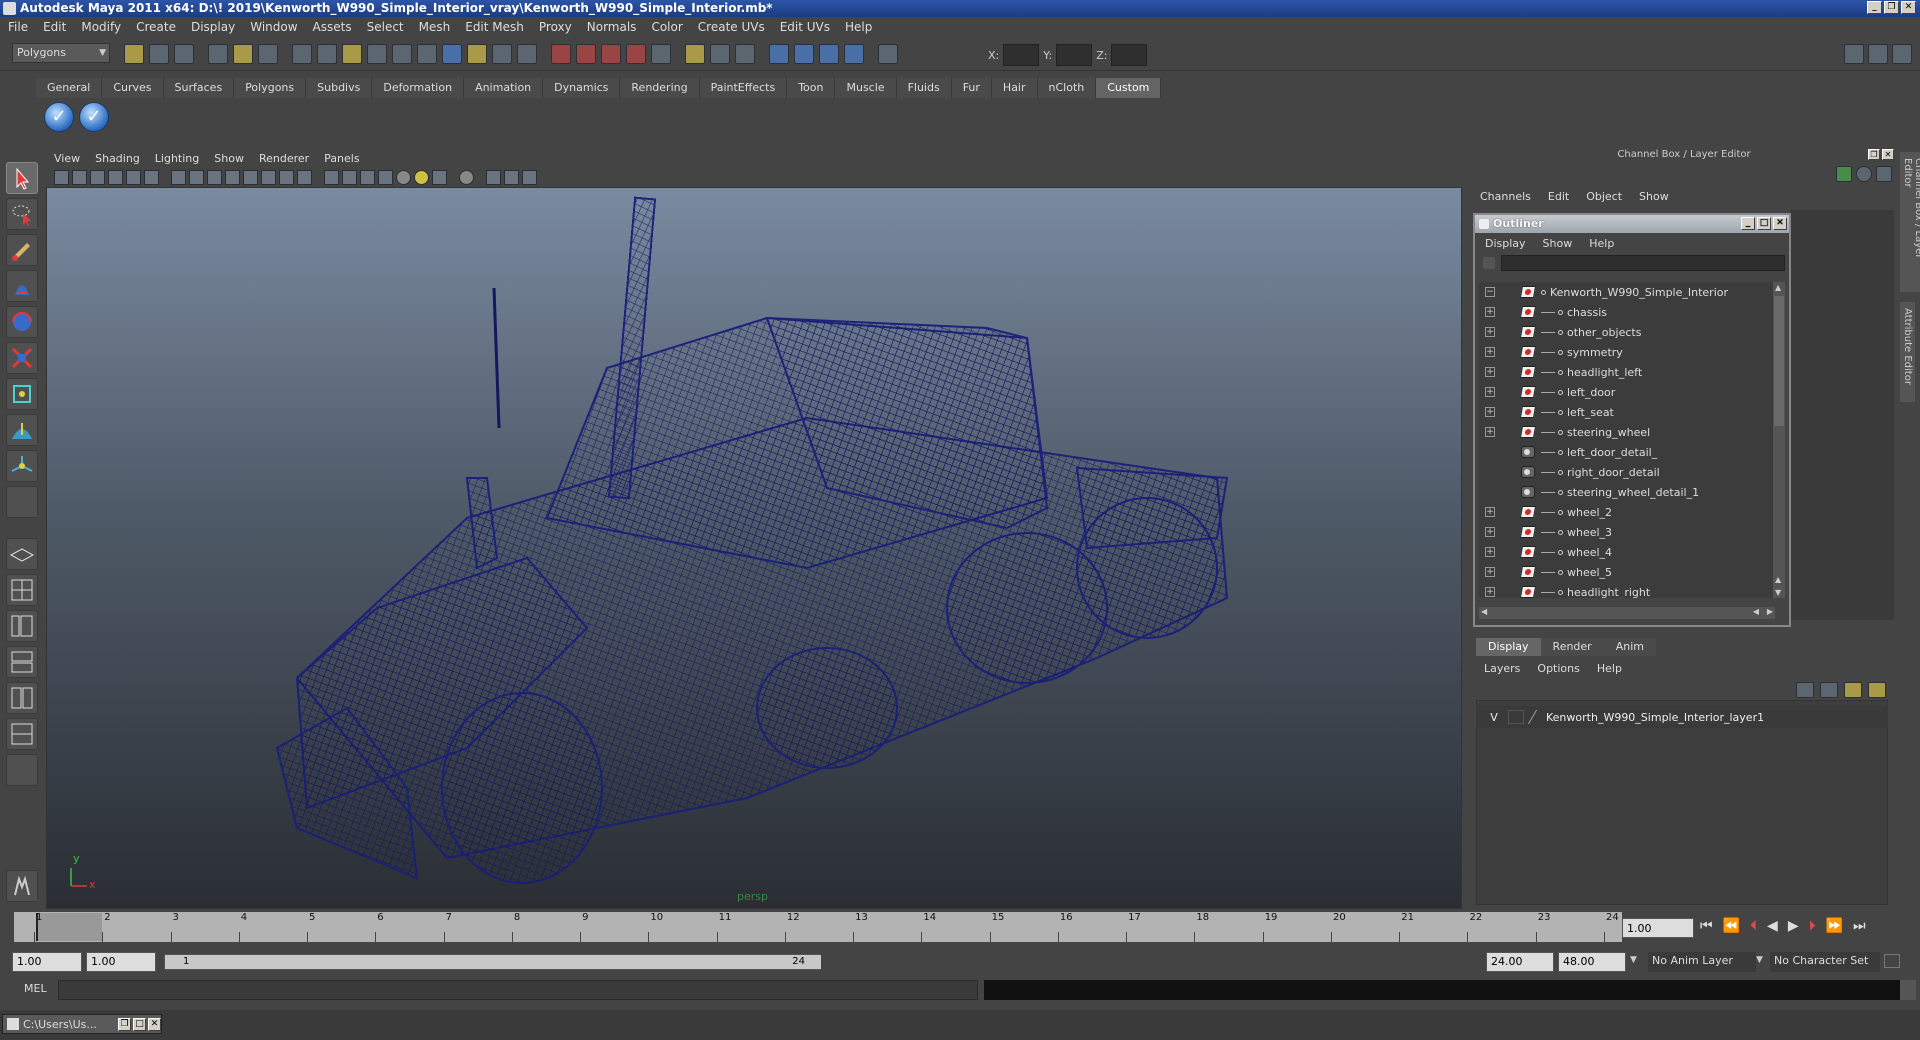 The width and height of the screenshot is (1920, 1040). Describe the element at coordinates (82, 1024) in the screenshot. I see `minimized-window: C:\Users\Us... ❐ □ ✕` at that location.